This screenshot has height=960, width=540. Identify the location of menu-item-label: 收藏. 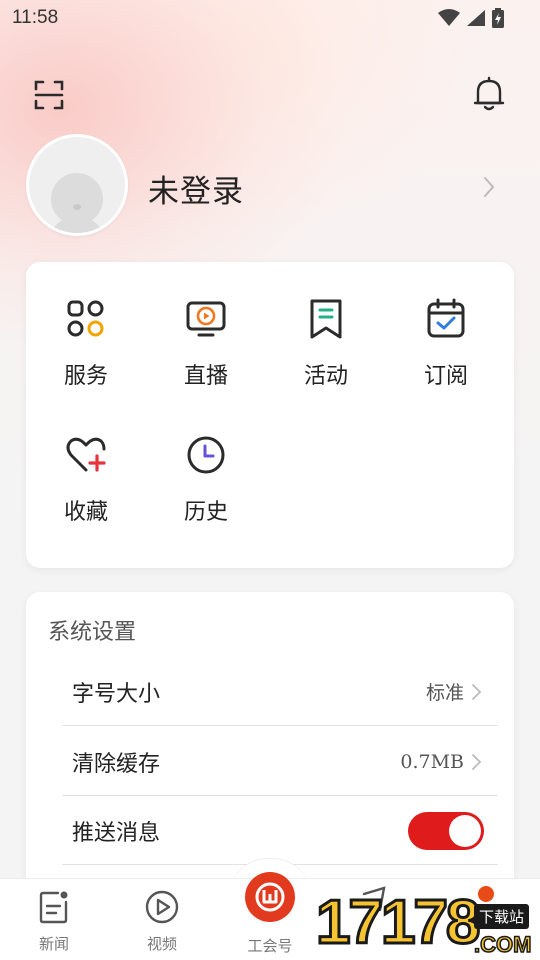
(85, 512).